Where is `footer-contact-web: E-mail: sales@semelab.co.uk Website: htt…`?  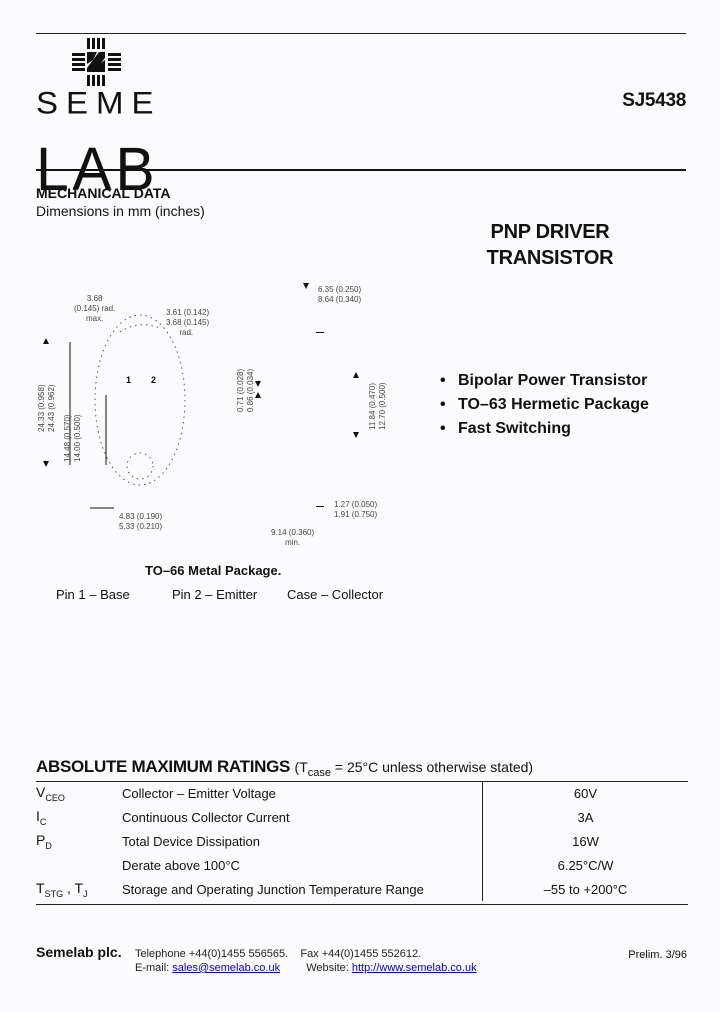
footer-contact-web: E-mail: sales@semelab.co.uk Website: htt… is located at coordinates (306, 968).